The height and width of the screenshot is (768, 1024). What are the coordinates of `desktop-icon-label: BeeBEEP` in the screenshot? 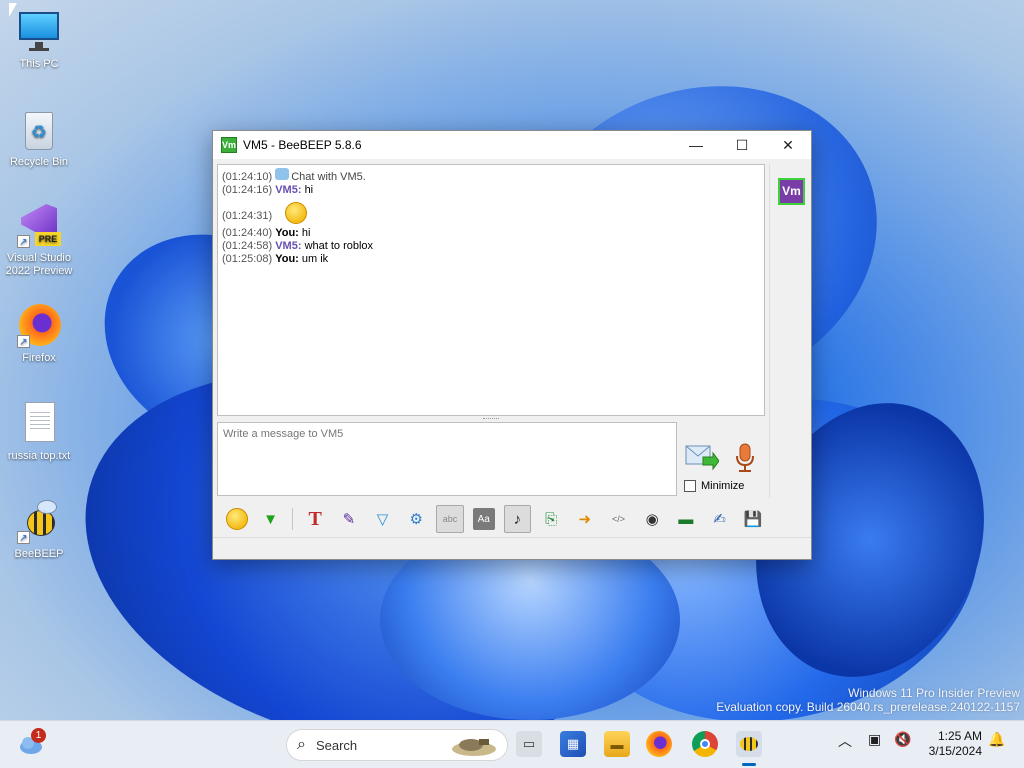 It's located at (39, 554).